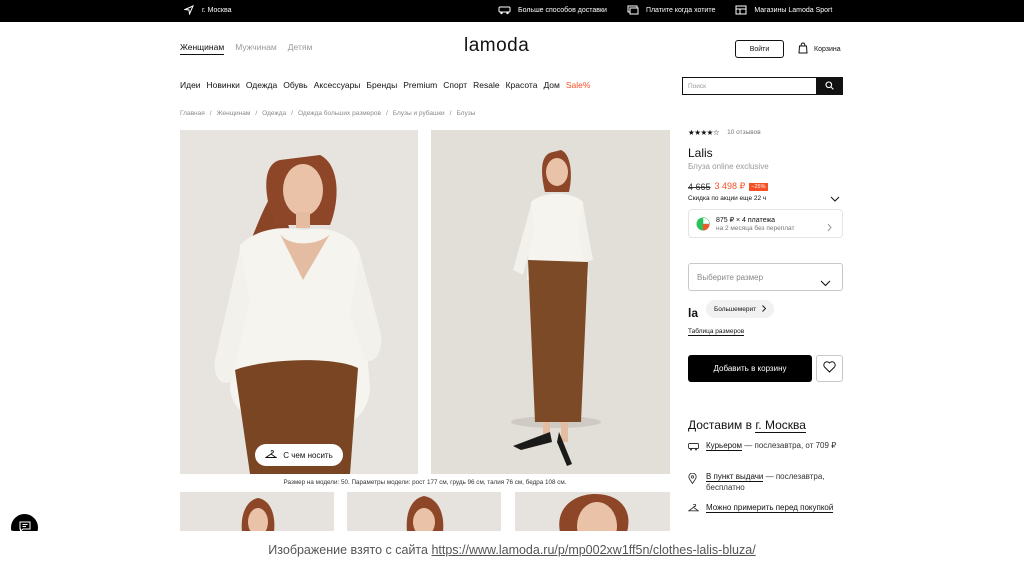  I want to click on wishlist-button, so click(829, 368).